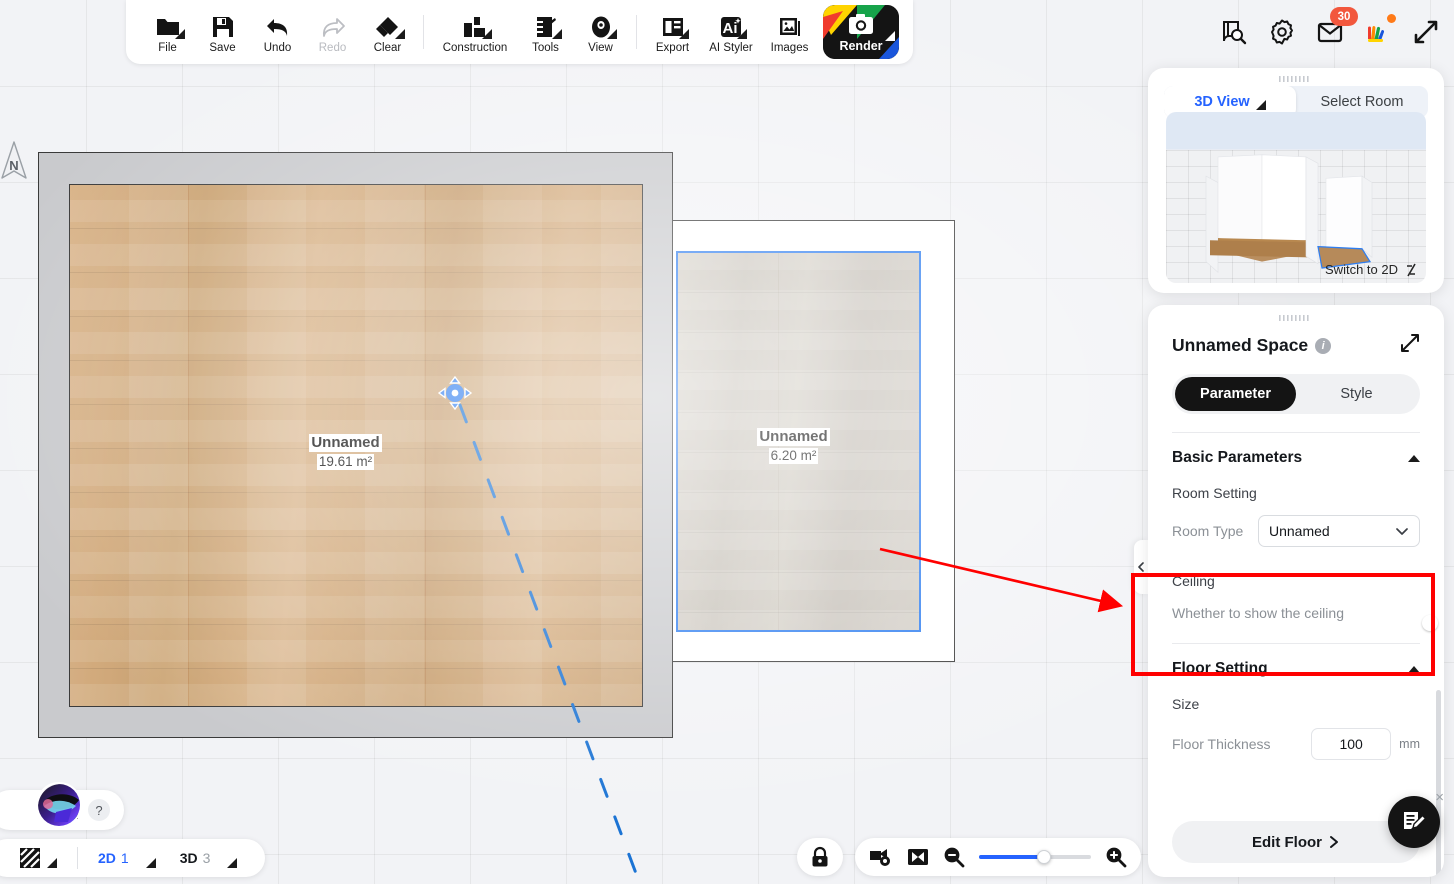 The image size is (1454, 884). What do you see at coordinates (206, 858) in the screenshot?
I see `view-tab-3d-count: 3` at bounding box center [206, 858].